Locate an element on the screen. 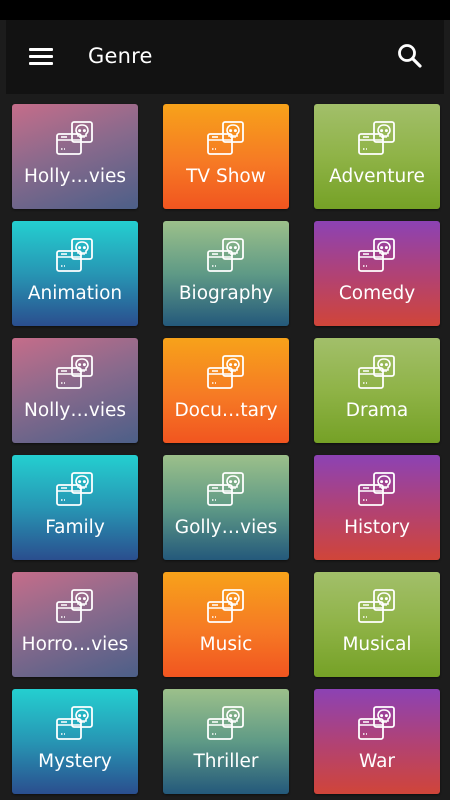 Image resolution: width=450 pixels, height=800 pixels. genre-tile-war: War is located at coordinates (377, 741).